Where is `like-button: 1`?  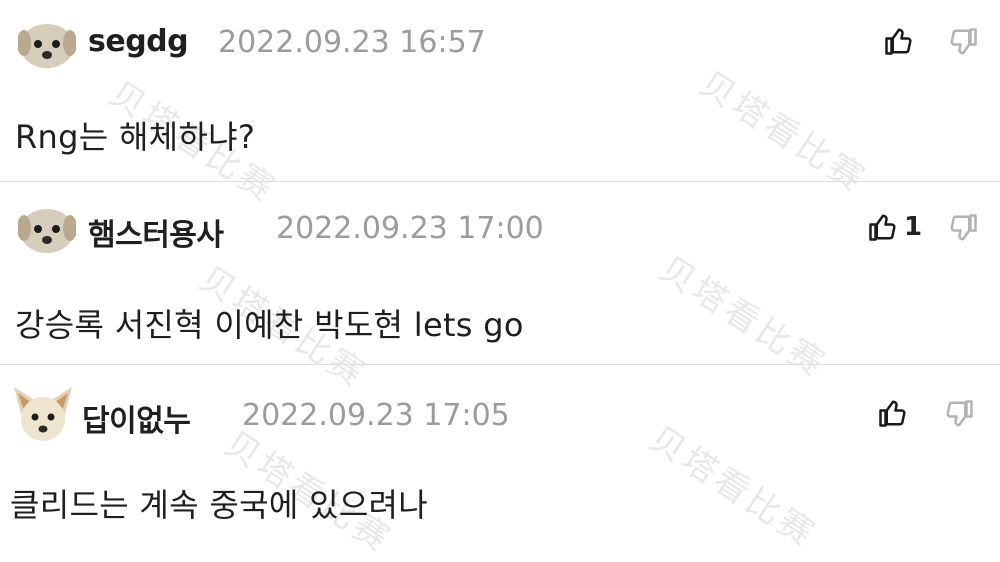 like-button: 1 is located at coordinates (895, 227).